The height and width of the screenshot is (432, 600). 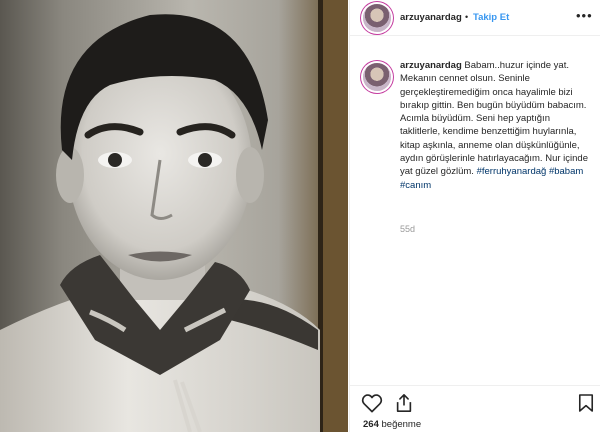 What do you see at coordinates (415, 185) in the screenshot?
I see `hashtag-link: #canım` at bounding box center [415, 185].